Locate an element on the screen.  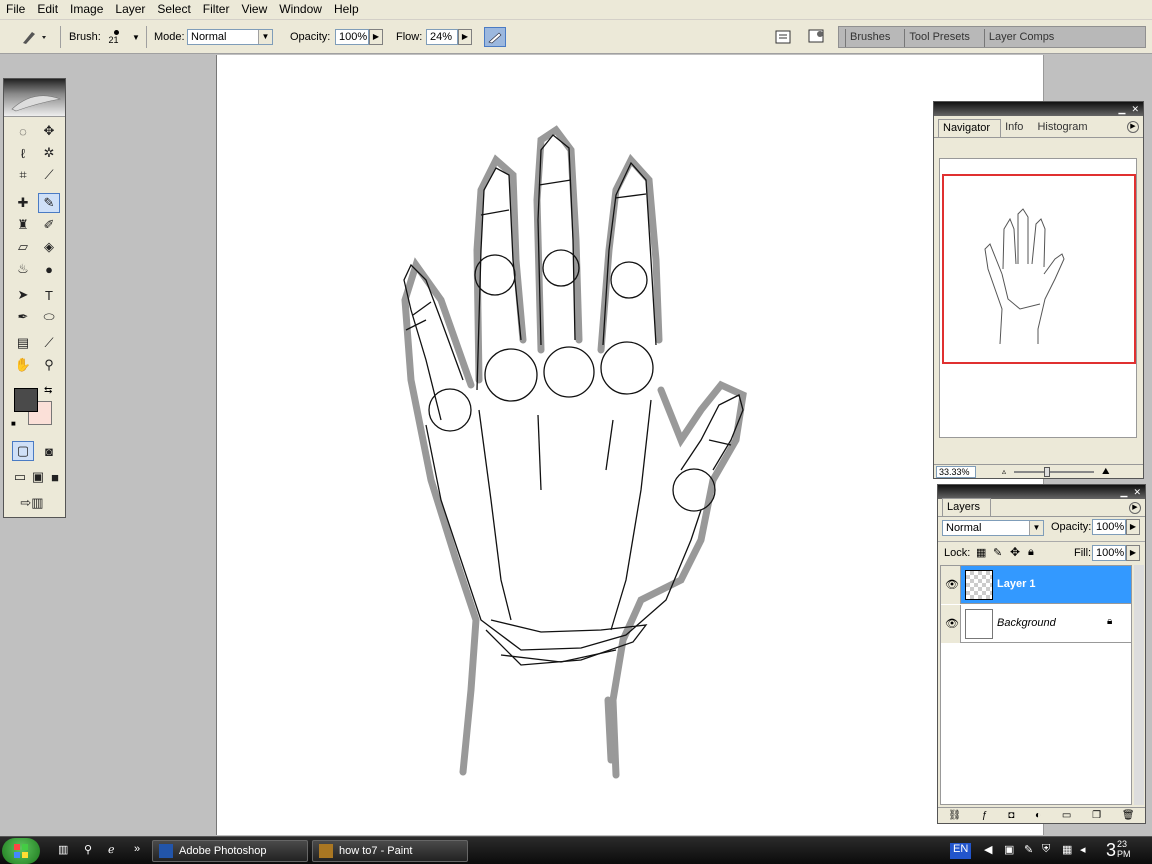
layers-scrollbar is located at coordinates (1139, 685).